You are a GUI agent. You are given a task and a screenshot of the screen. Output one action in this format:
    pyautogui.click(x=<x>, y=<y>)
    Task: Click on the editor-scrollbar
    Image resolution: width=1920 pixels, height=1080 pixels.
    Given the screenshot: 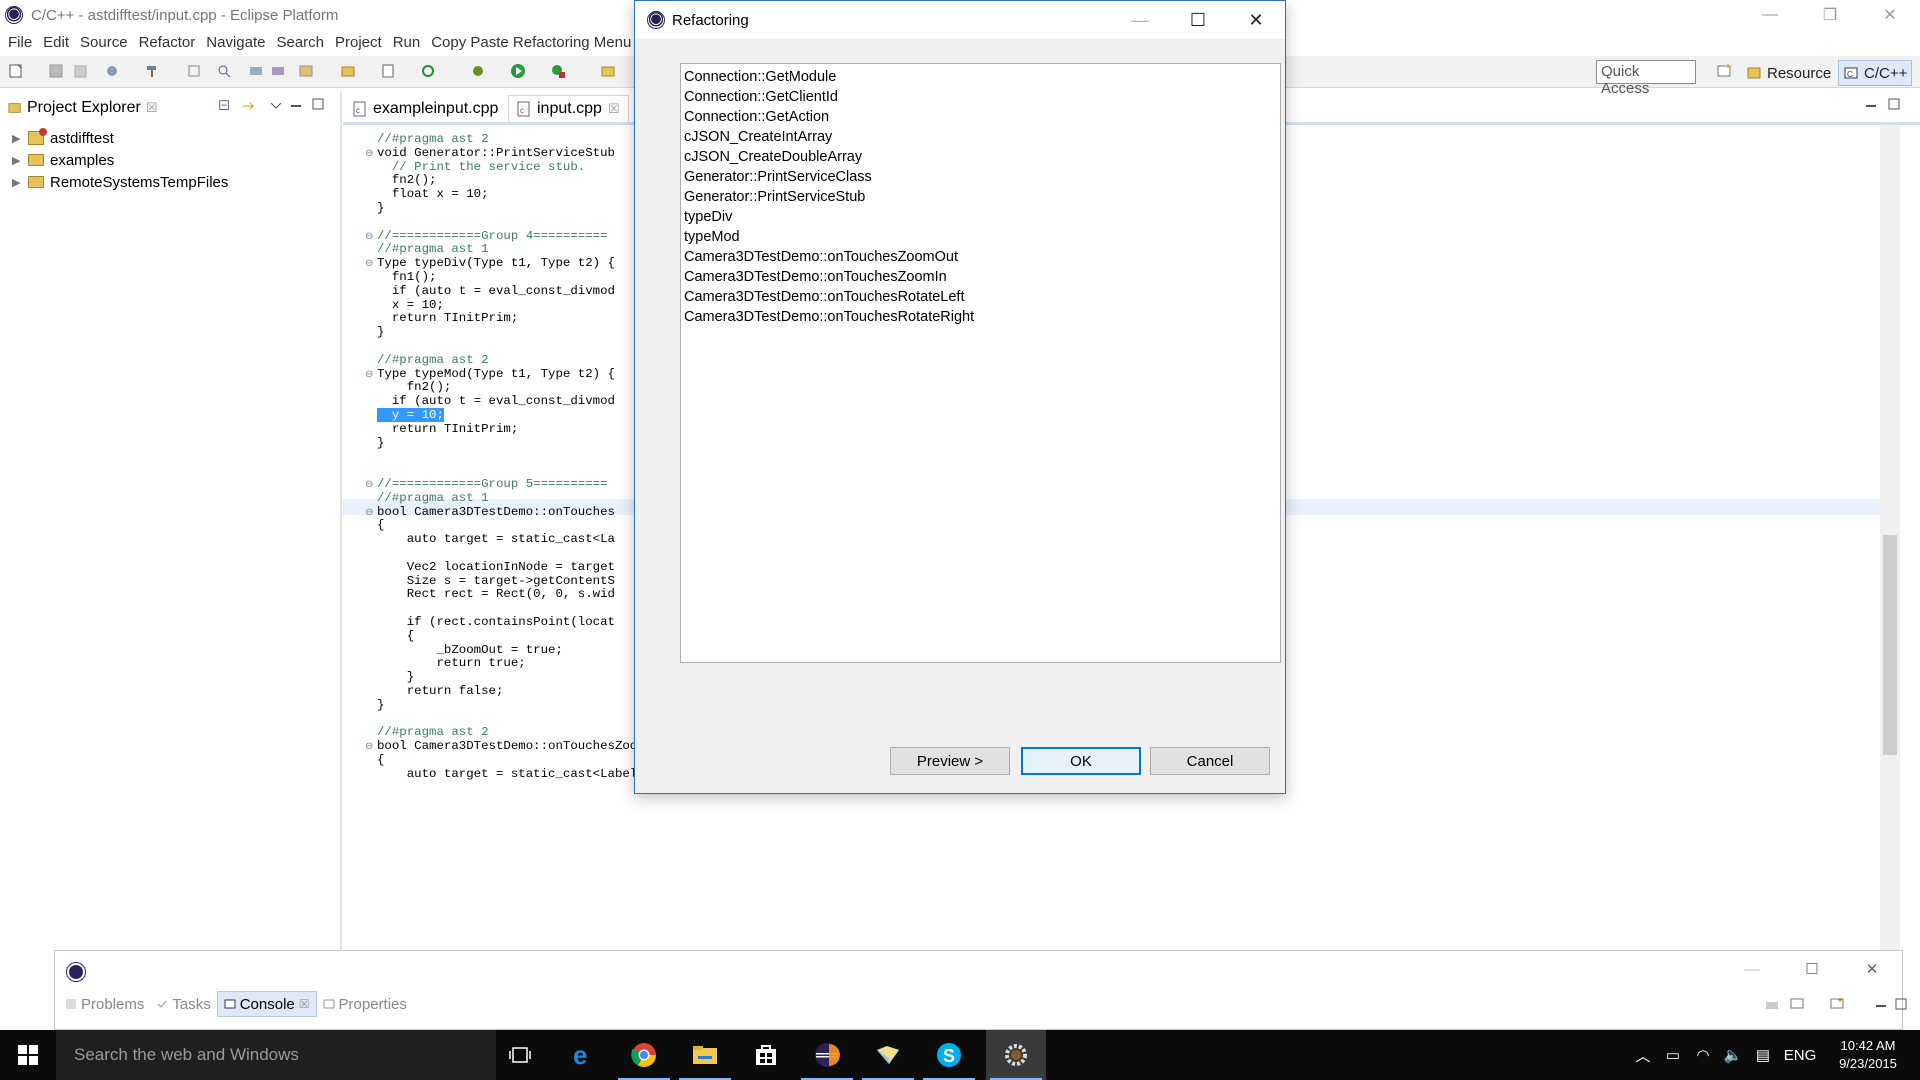 What is the action you would take?
    pyautogui.click(x=1890, y=537)
    